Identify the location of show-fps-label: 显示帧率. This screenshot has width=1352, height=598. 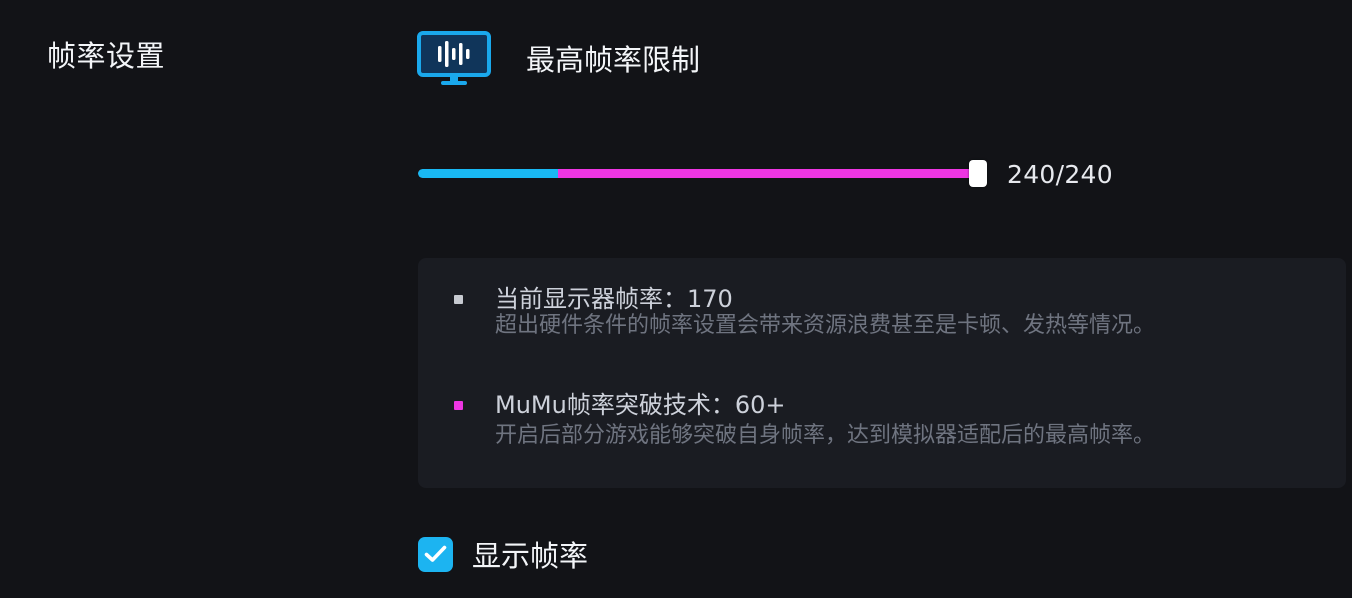
(530, 556).